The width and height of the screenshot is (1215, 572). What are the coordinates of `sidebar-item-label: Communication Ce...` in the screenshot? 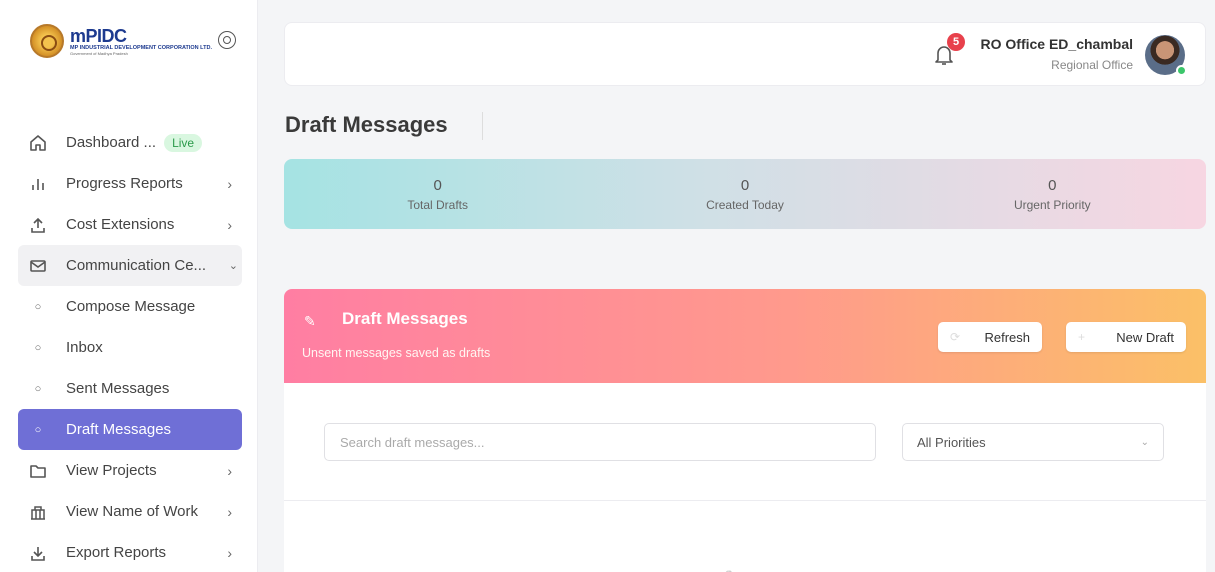 It's located at (136, 265).